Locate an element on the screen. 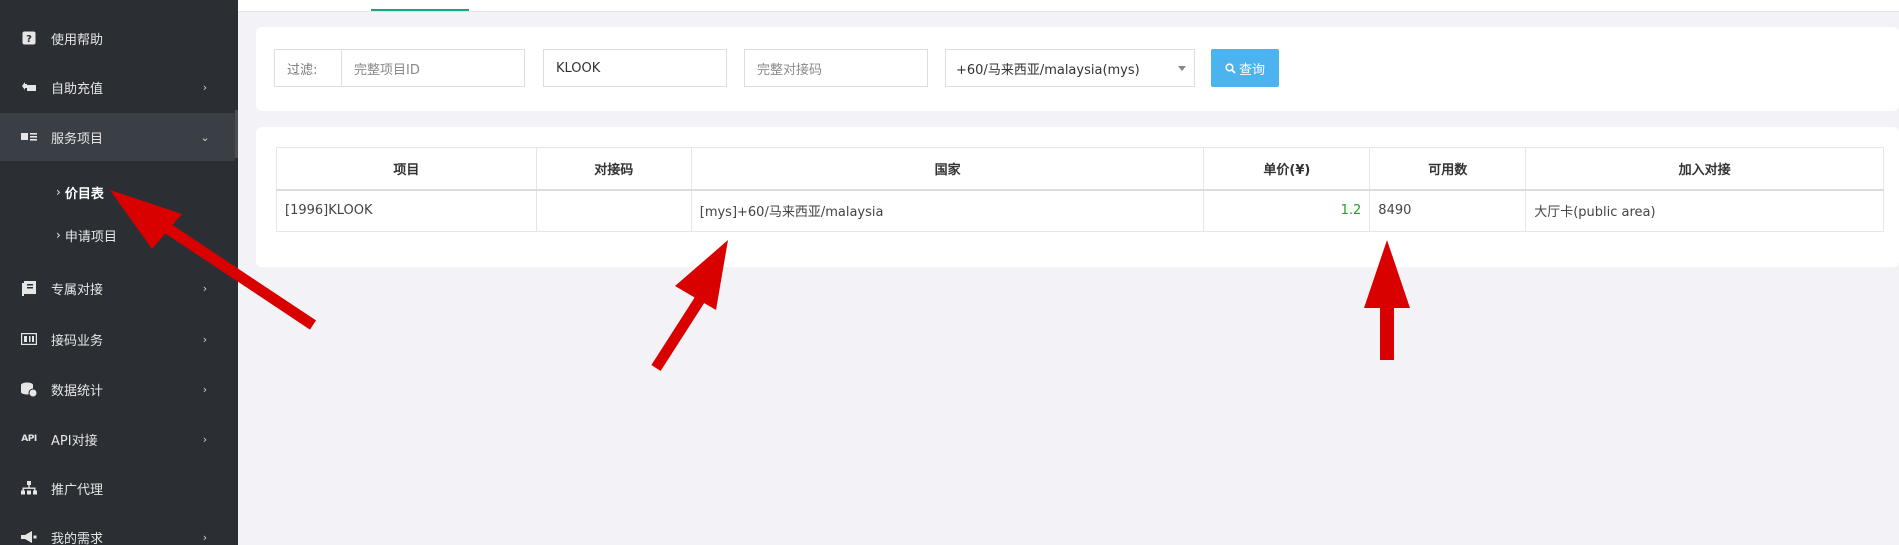 The image size is (1899, 545). project-name-input: KLOOK is located at coordinates (635, 68).